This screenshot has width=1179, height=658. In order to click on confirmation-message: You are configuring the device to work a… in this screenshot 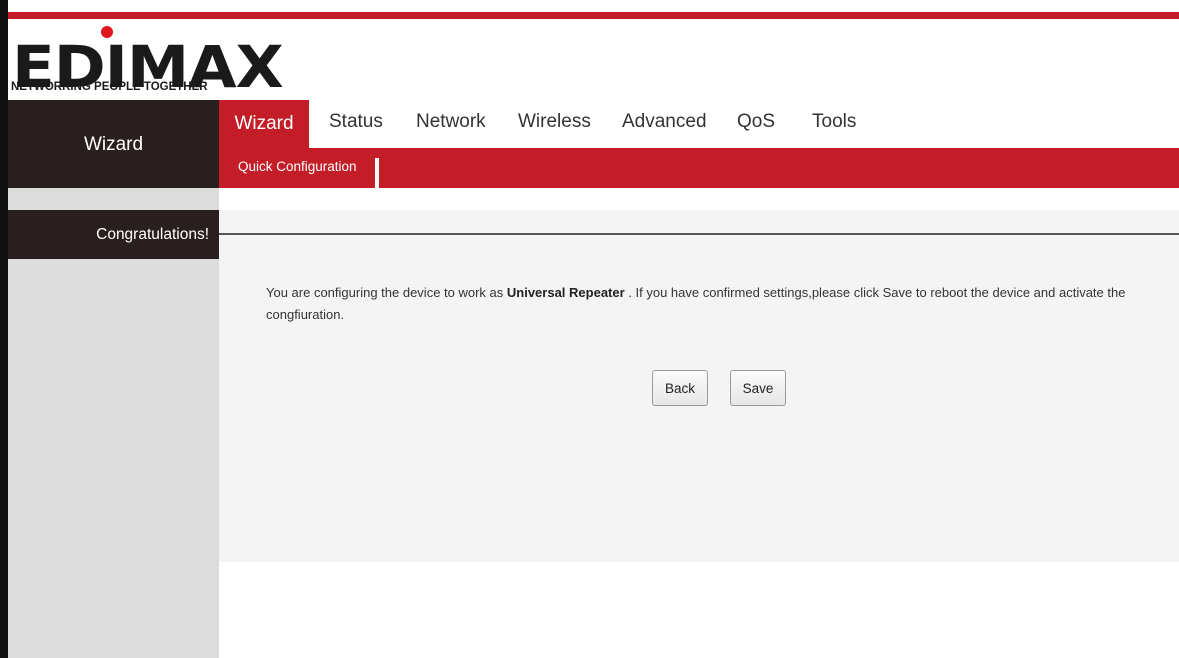, I will do `click(716, 304)`.